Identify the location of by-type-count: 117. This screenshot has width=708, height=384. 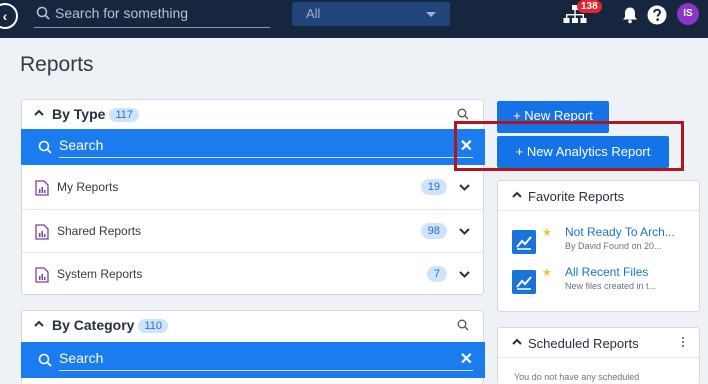
(124, 115).